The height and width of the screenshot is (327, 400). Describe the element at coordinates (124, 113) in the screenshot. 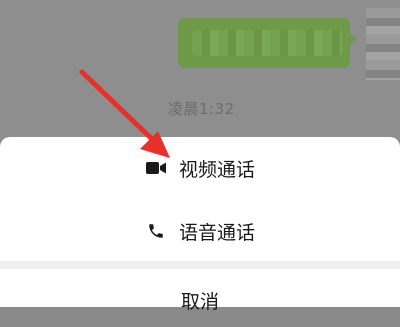

I see `red-arrow-annotation` at that location.